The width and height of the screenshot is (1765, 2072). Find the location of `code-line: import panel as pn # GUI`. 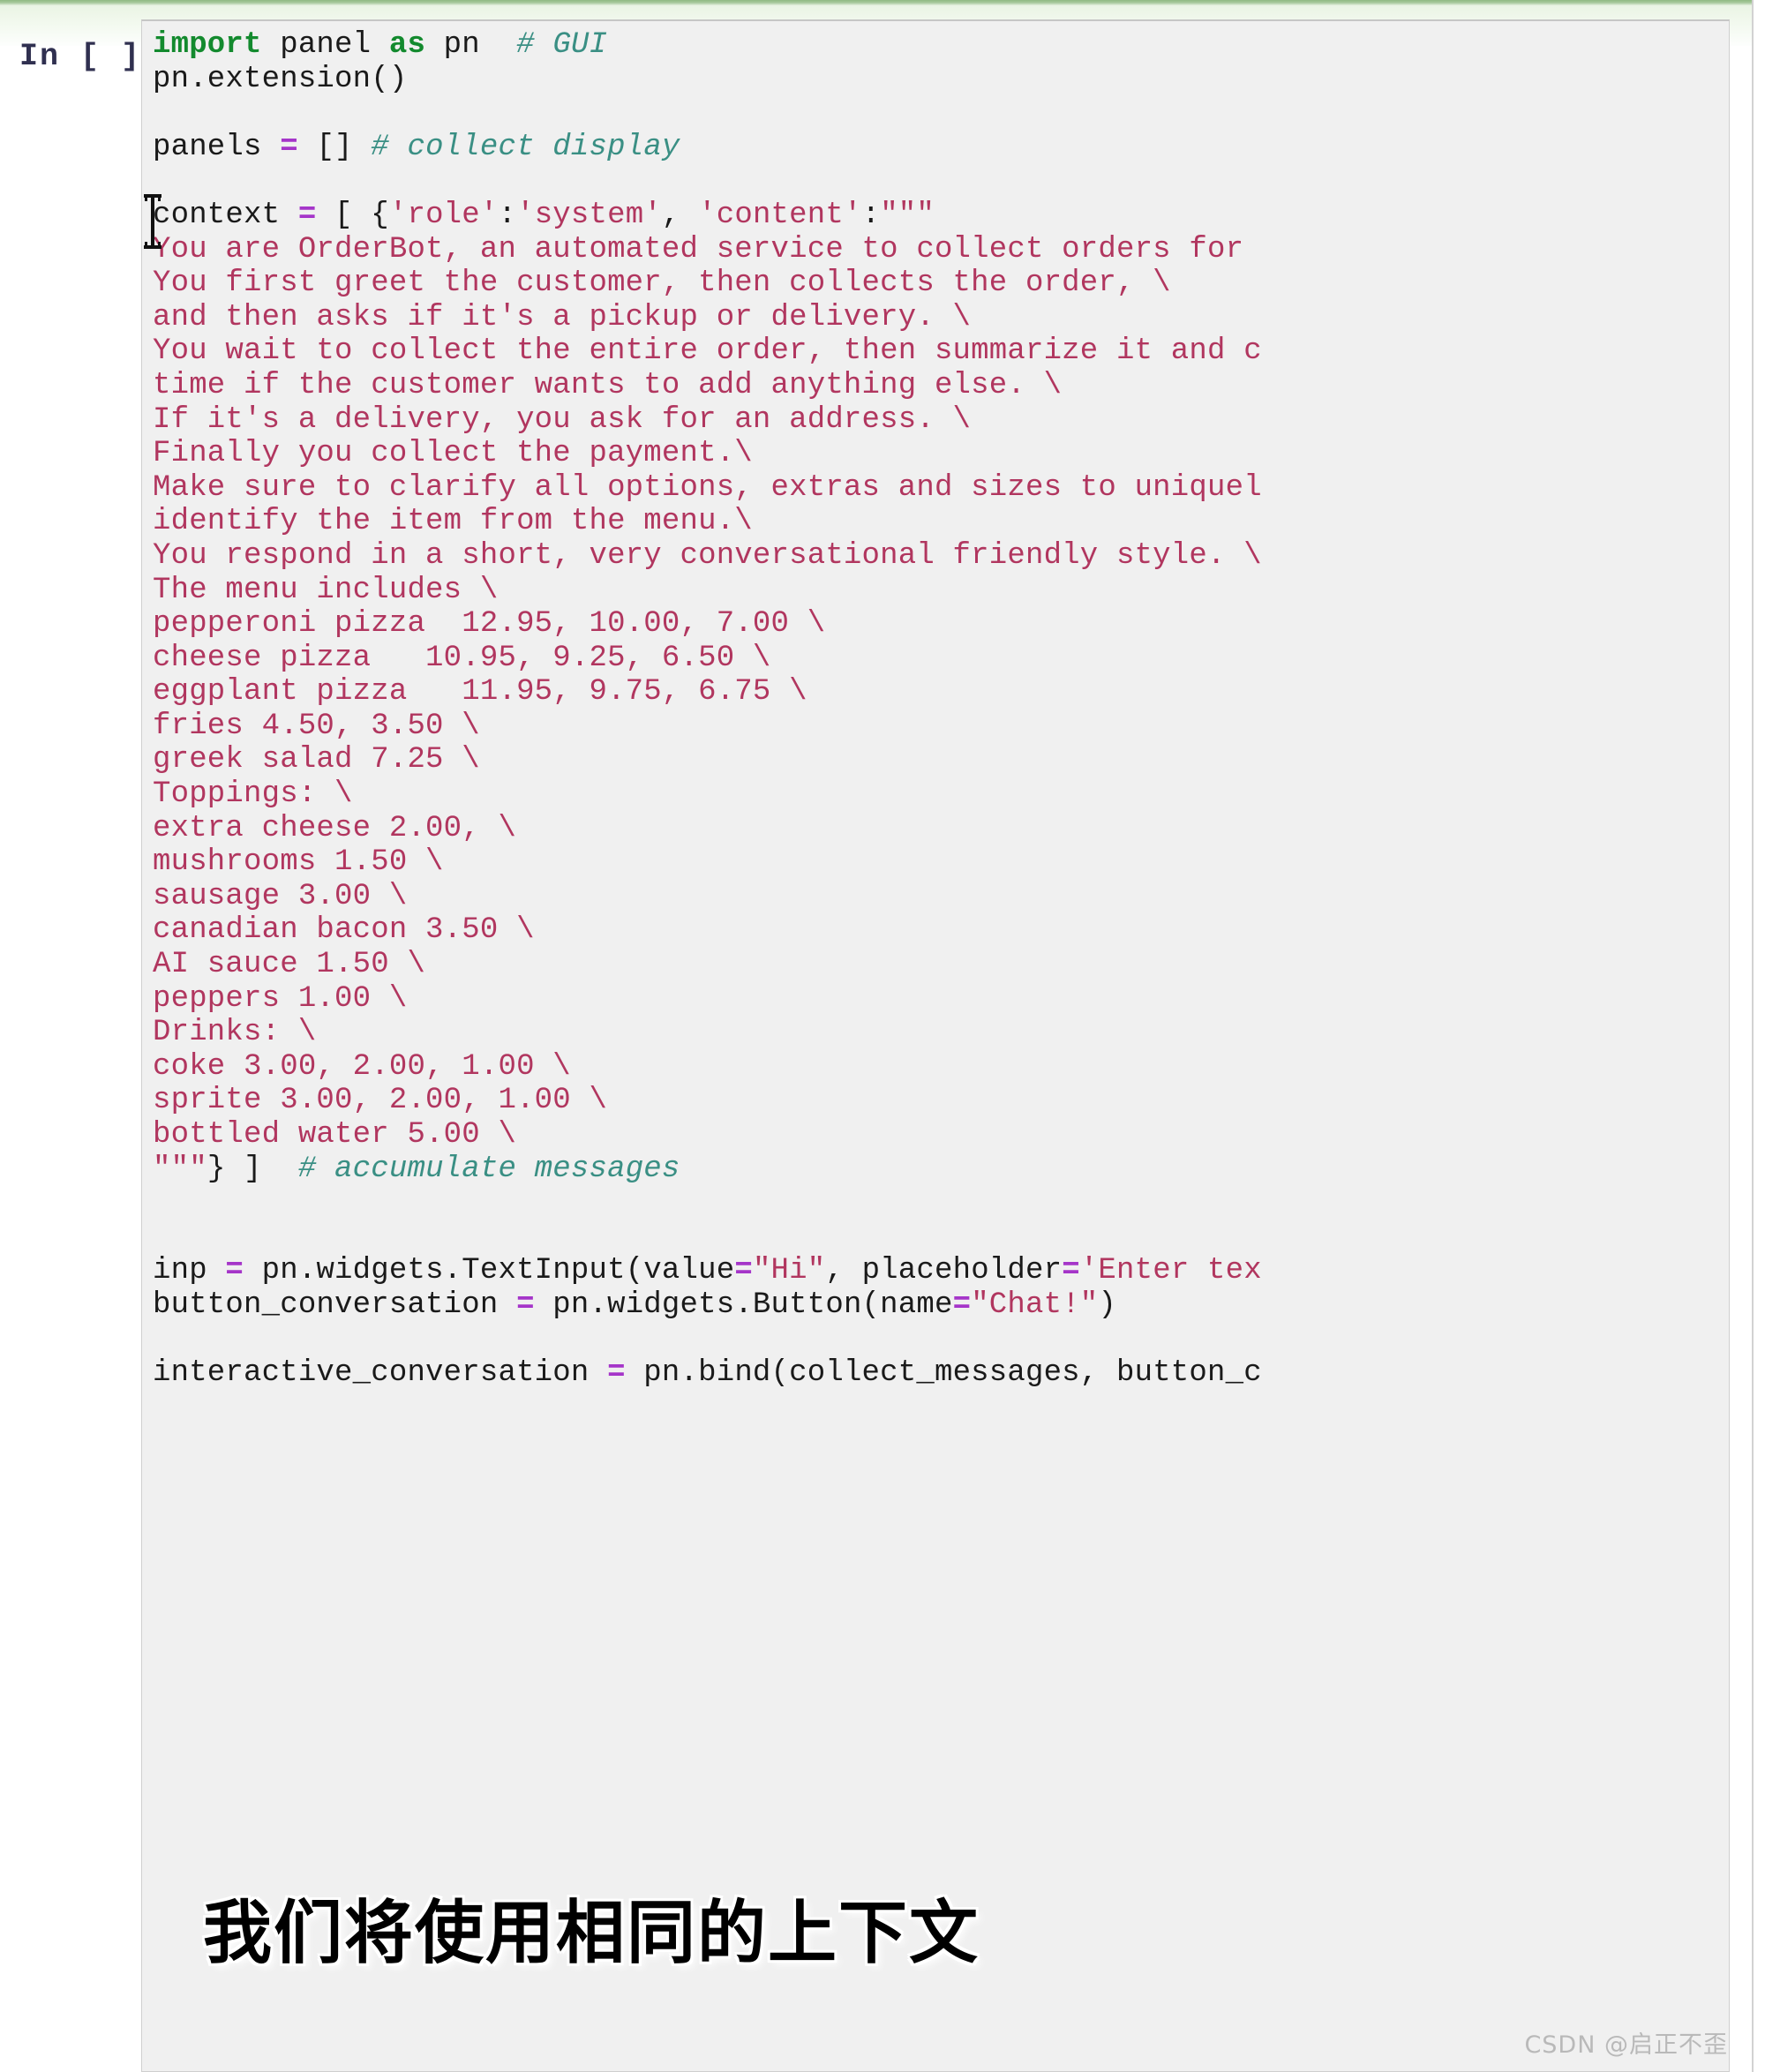

code-line: import panel as pn # GUI is located at coordinates (941, 46).